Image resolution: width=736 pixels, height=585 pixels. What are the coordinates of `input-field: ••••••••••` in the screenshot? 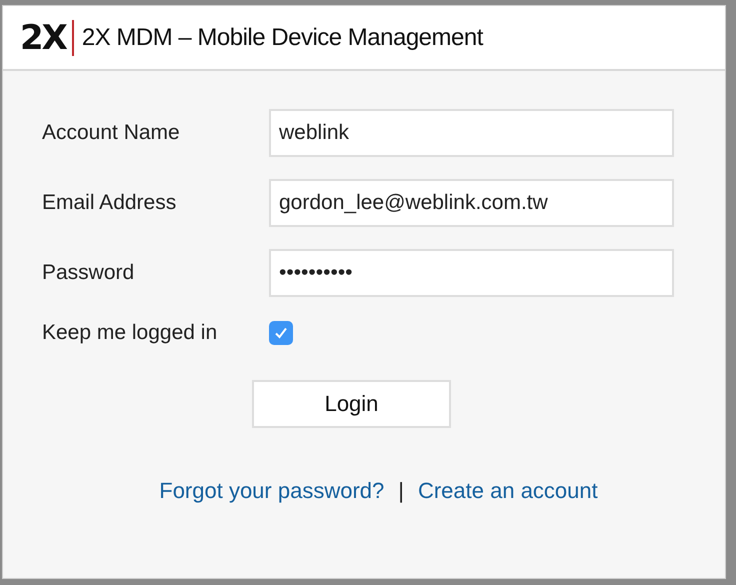 It's located at (471, 273).